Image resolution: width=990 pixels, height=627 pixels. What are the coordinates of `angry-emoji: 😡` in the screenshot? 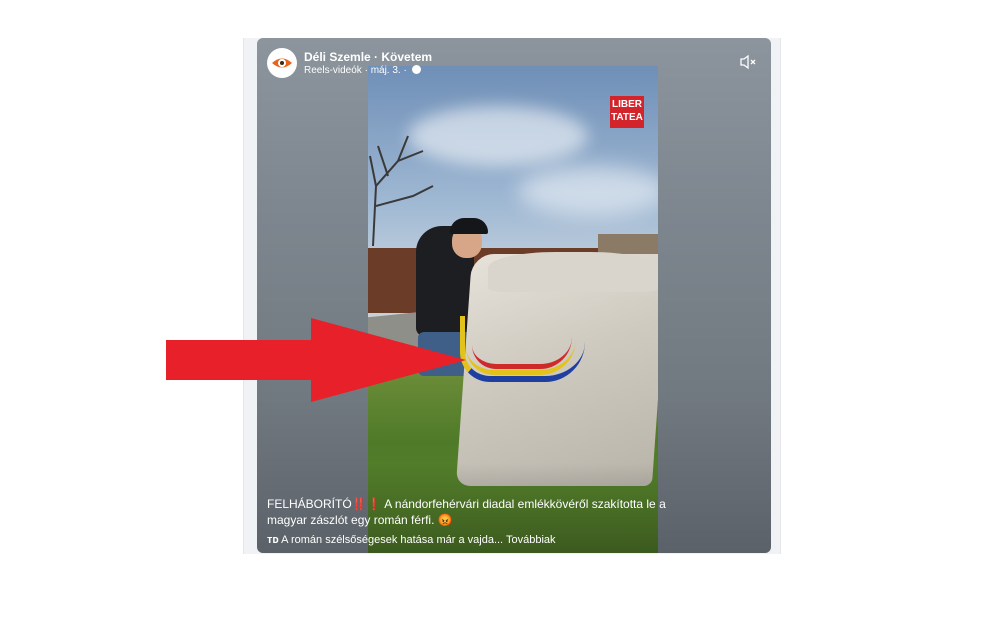 It's located at (445, 520).